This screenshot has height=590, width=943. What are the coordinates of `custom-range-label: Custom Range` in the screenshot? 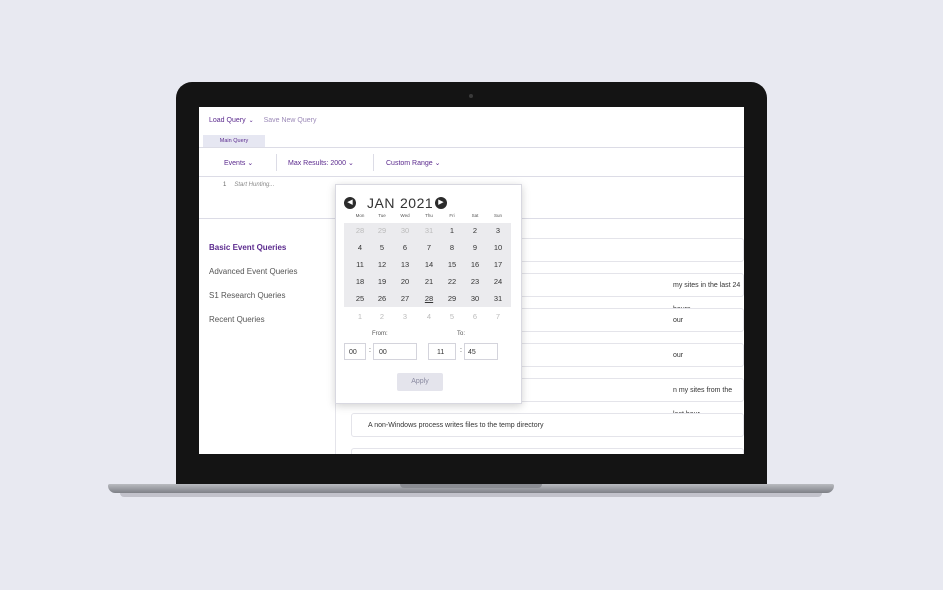 It's located at (409, 163).